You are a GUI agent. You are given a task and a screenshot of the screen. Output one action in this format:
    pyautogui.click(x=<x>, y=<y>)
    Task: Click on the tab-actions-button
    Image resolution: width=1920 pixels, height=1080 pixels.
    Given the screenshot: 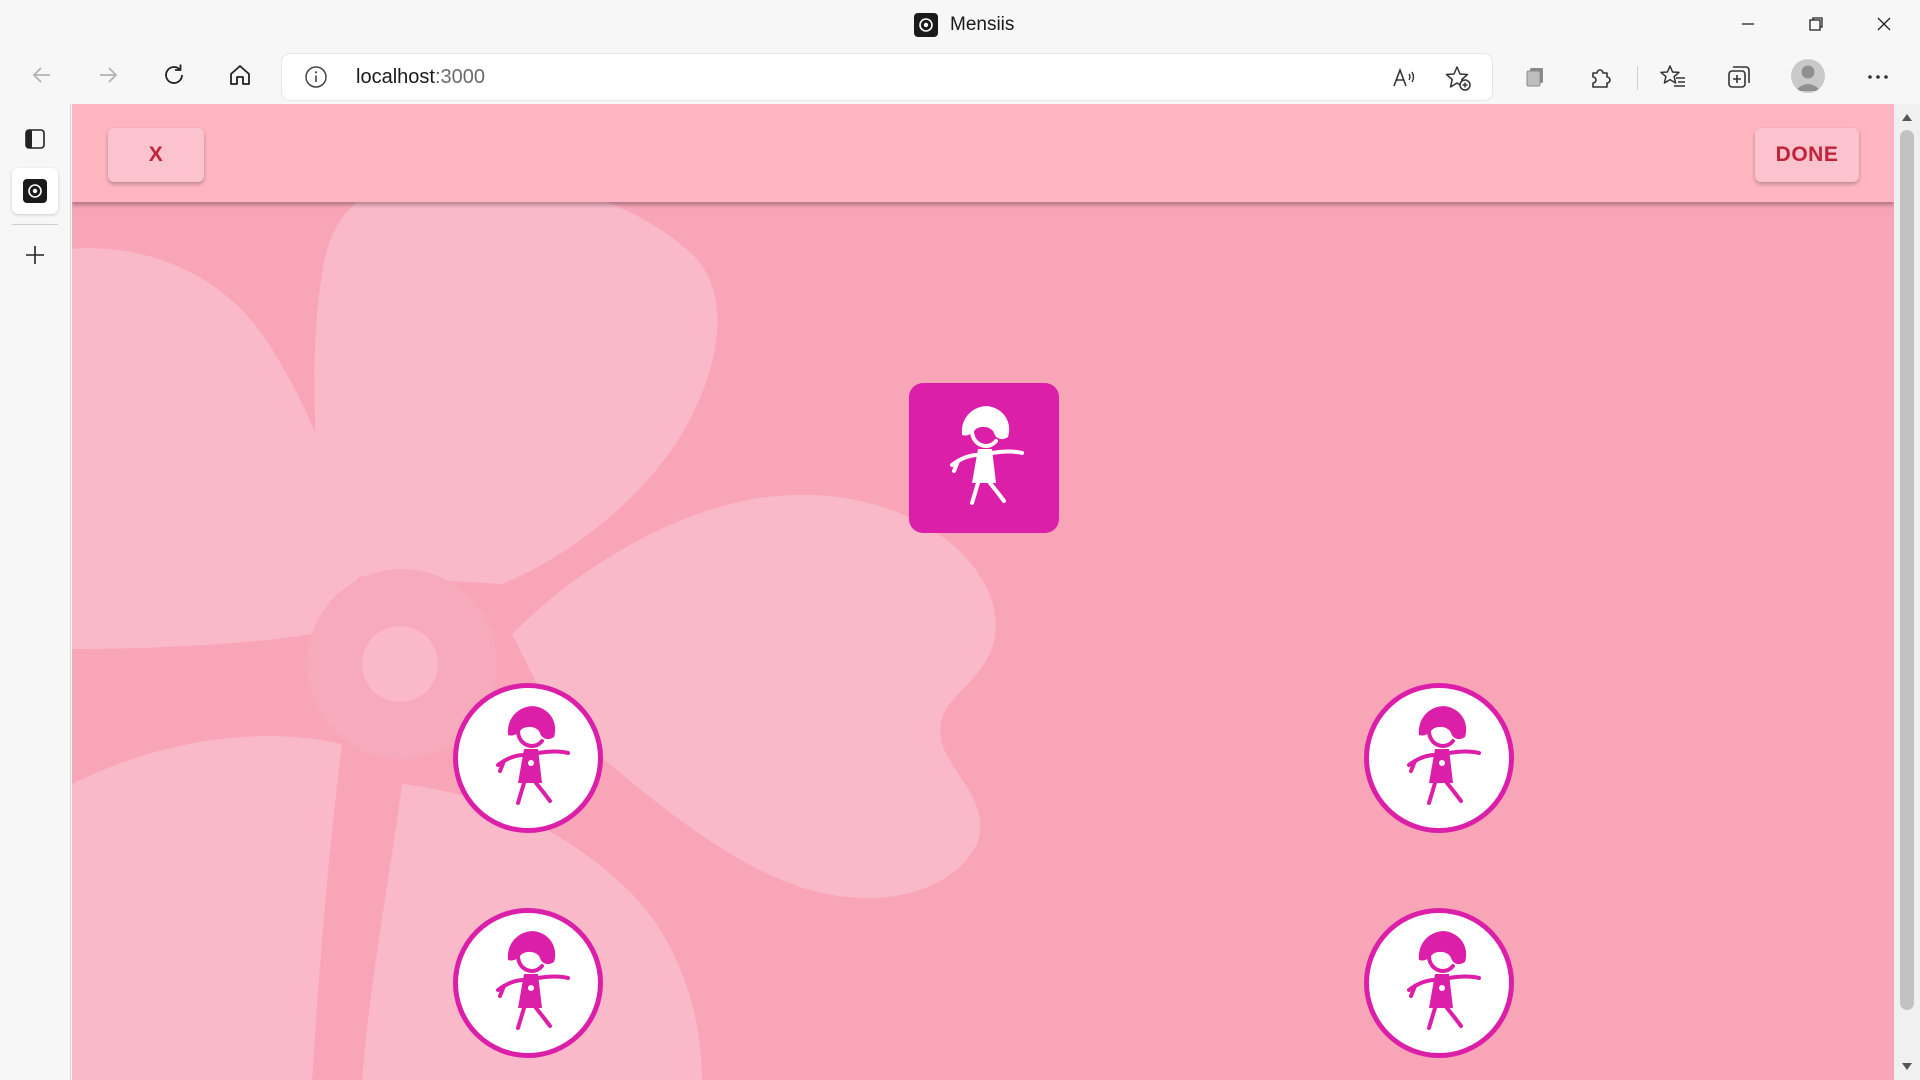 What is the action you would take?
    pyautogui.click(x=35, y=141)
    